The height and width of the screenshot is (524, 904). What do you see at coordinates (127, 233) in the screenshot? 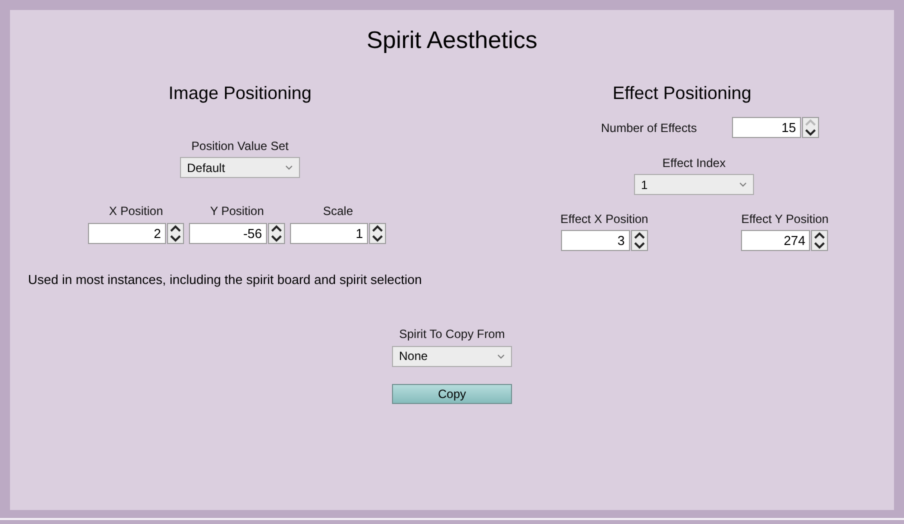
I see `number-field: 2` at bounding box center [127, 233].